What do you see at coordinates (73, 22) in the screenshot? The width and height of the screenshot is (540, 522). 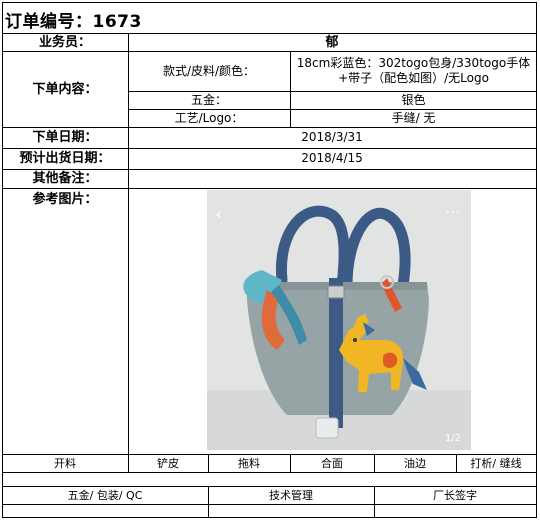 I see `order-number-title: 订单编号：1673` at bounding box center [73, 22].